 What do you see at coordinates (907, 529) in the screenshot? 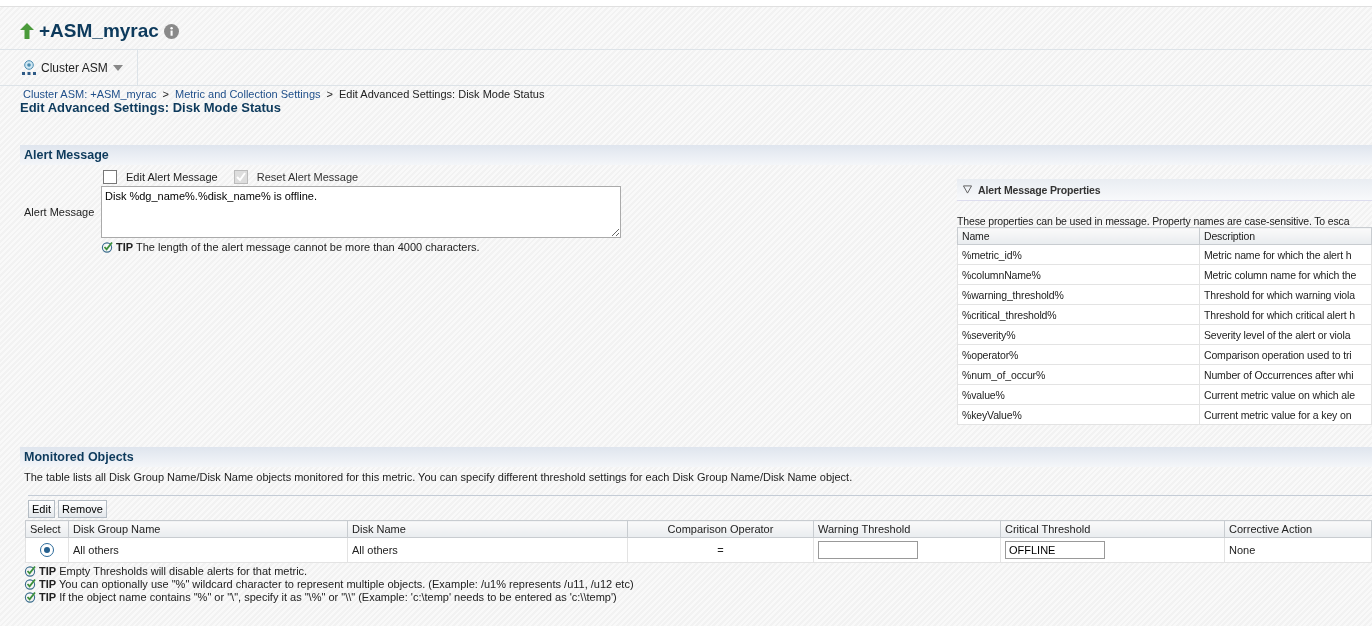
I see `column-header: Warning Threshold` at bounding box center [907, 529].